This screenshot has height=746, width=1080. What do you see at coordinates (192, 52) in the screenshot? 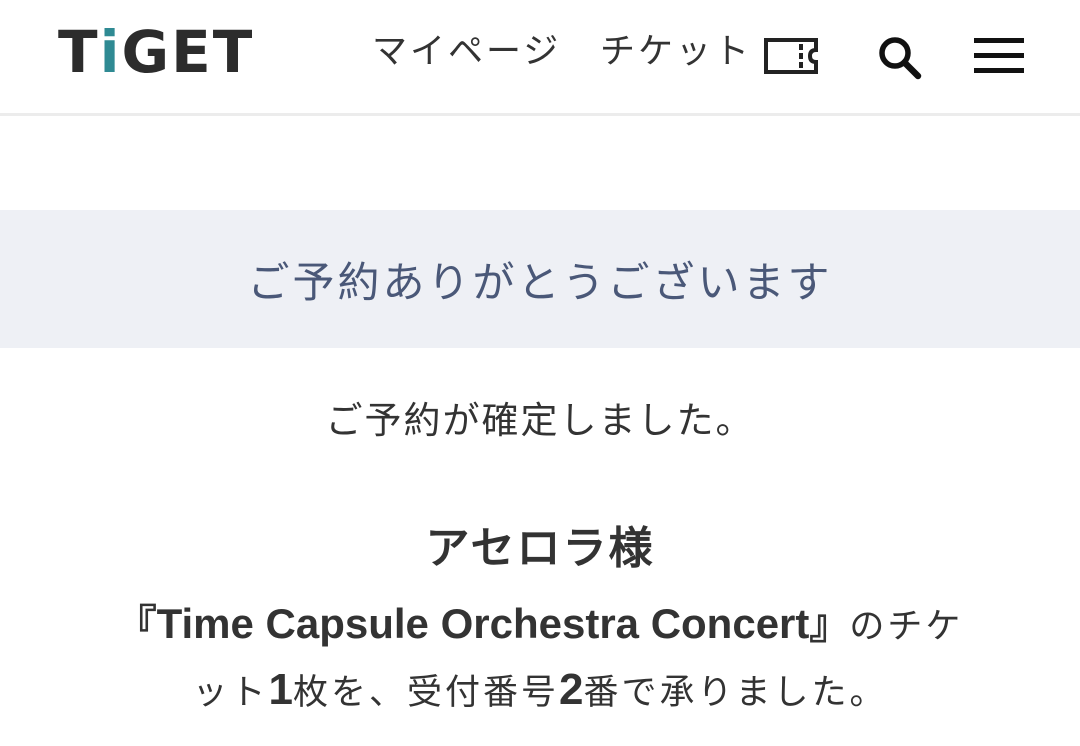
I see `logo-letter-e: E` at bounding box center [192, 52].